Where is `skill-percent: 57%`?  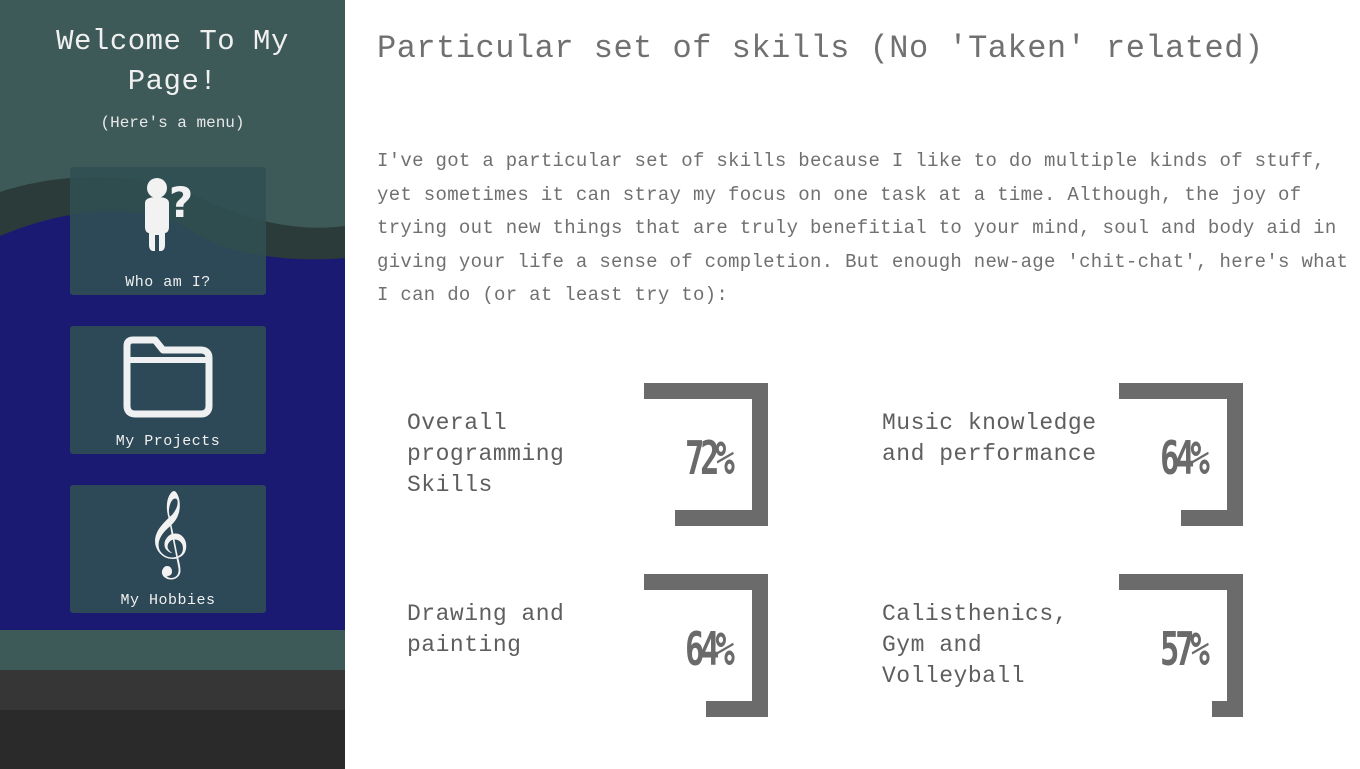 skill-percent: 57% is located at coordinates (1185, 649).